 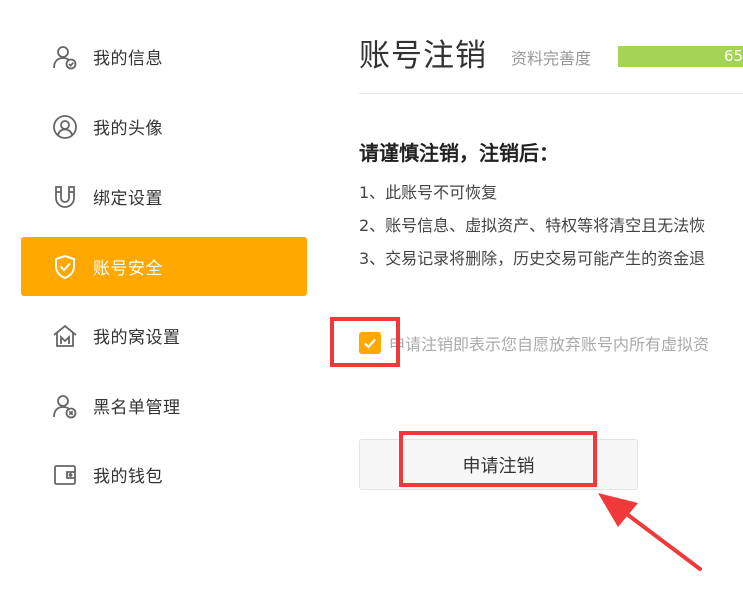 I want to click on sidebar-item-label: 我的钱包, so click(x=128, y=477).